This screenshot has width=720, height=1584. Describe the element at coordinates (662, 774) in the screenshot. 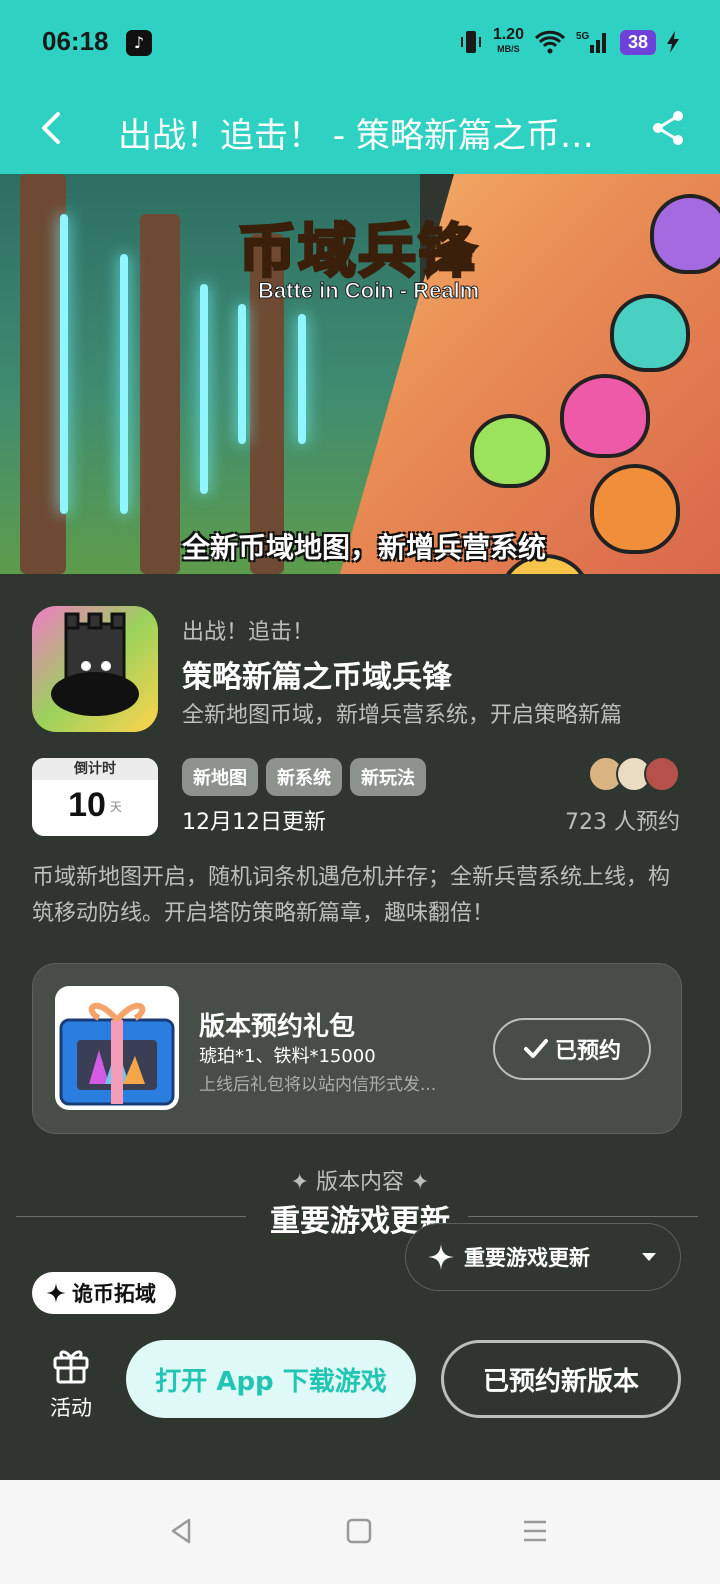

I see `avatar` at that location.